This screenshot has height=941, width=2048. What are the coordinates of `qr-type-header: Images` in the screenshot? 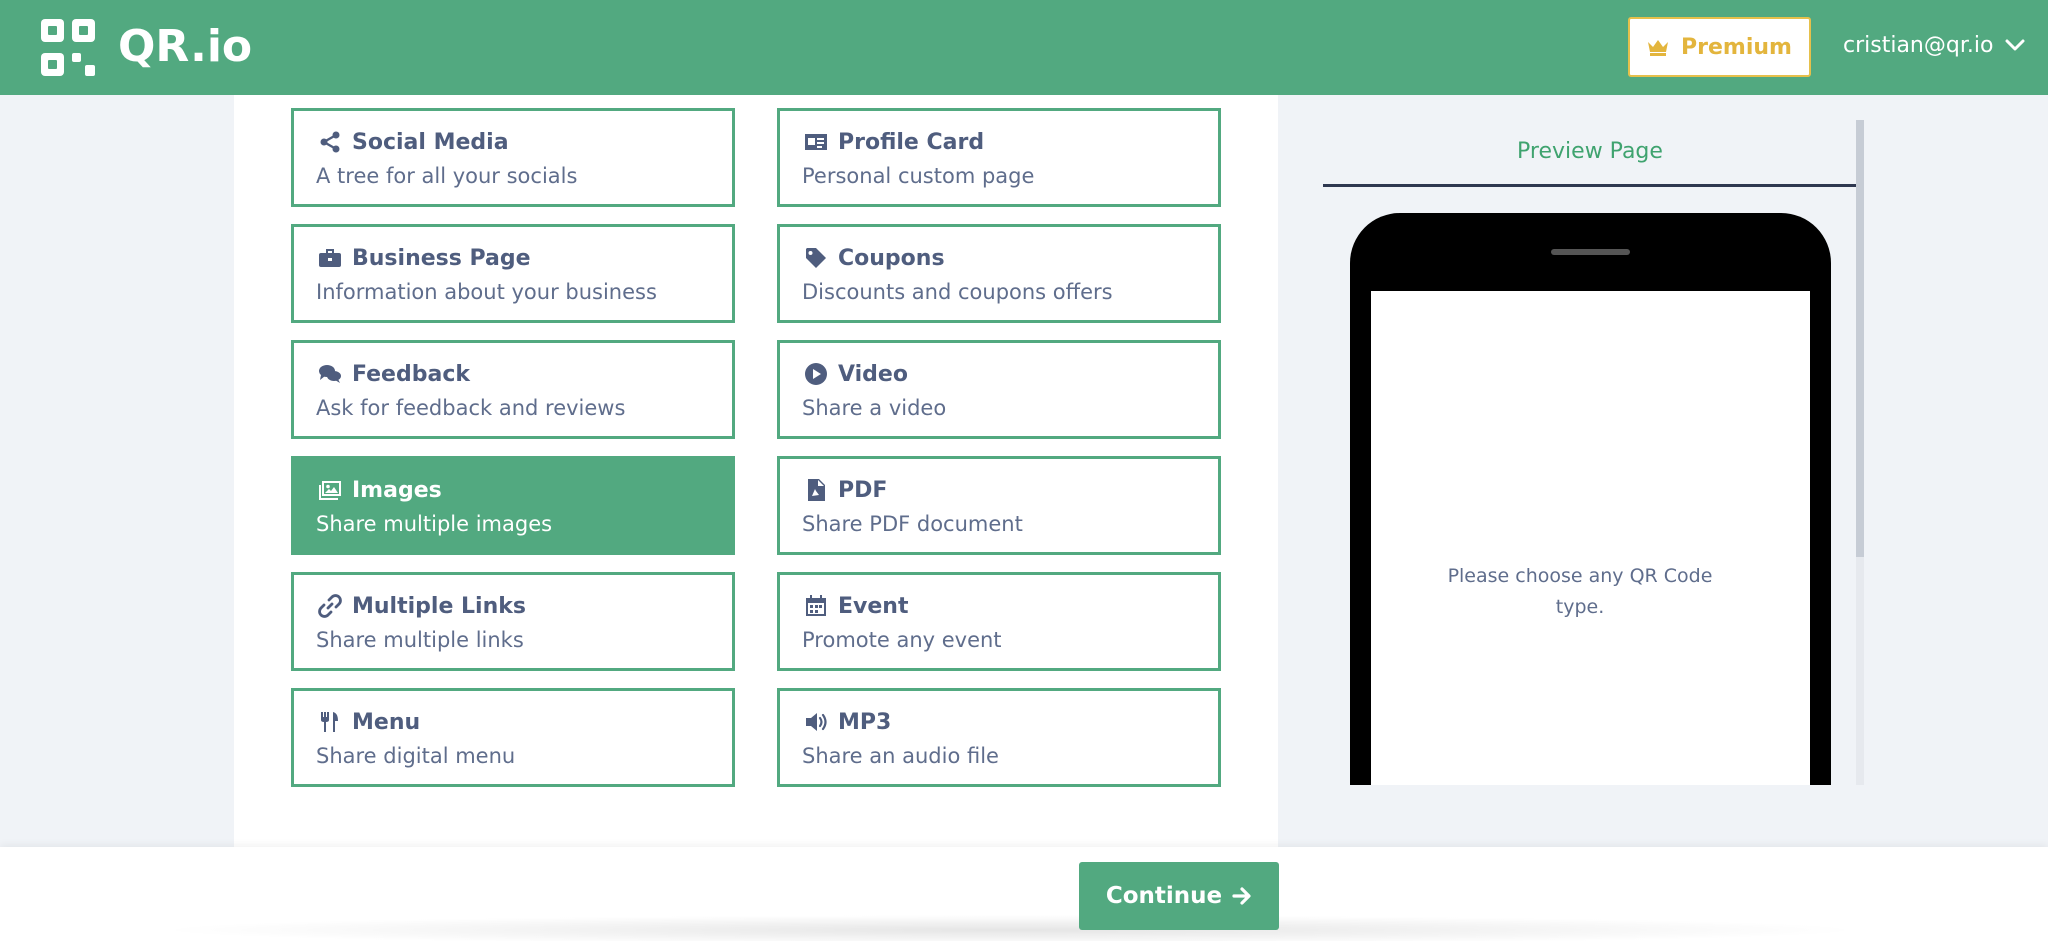 It's located at (380, 490).